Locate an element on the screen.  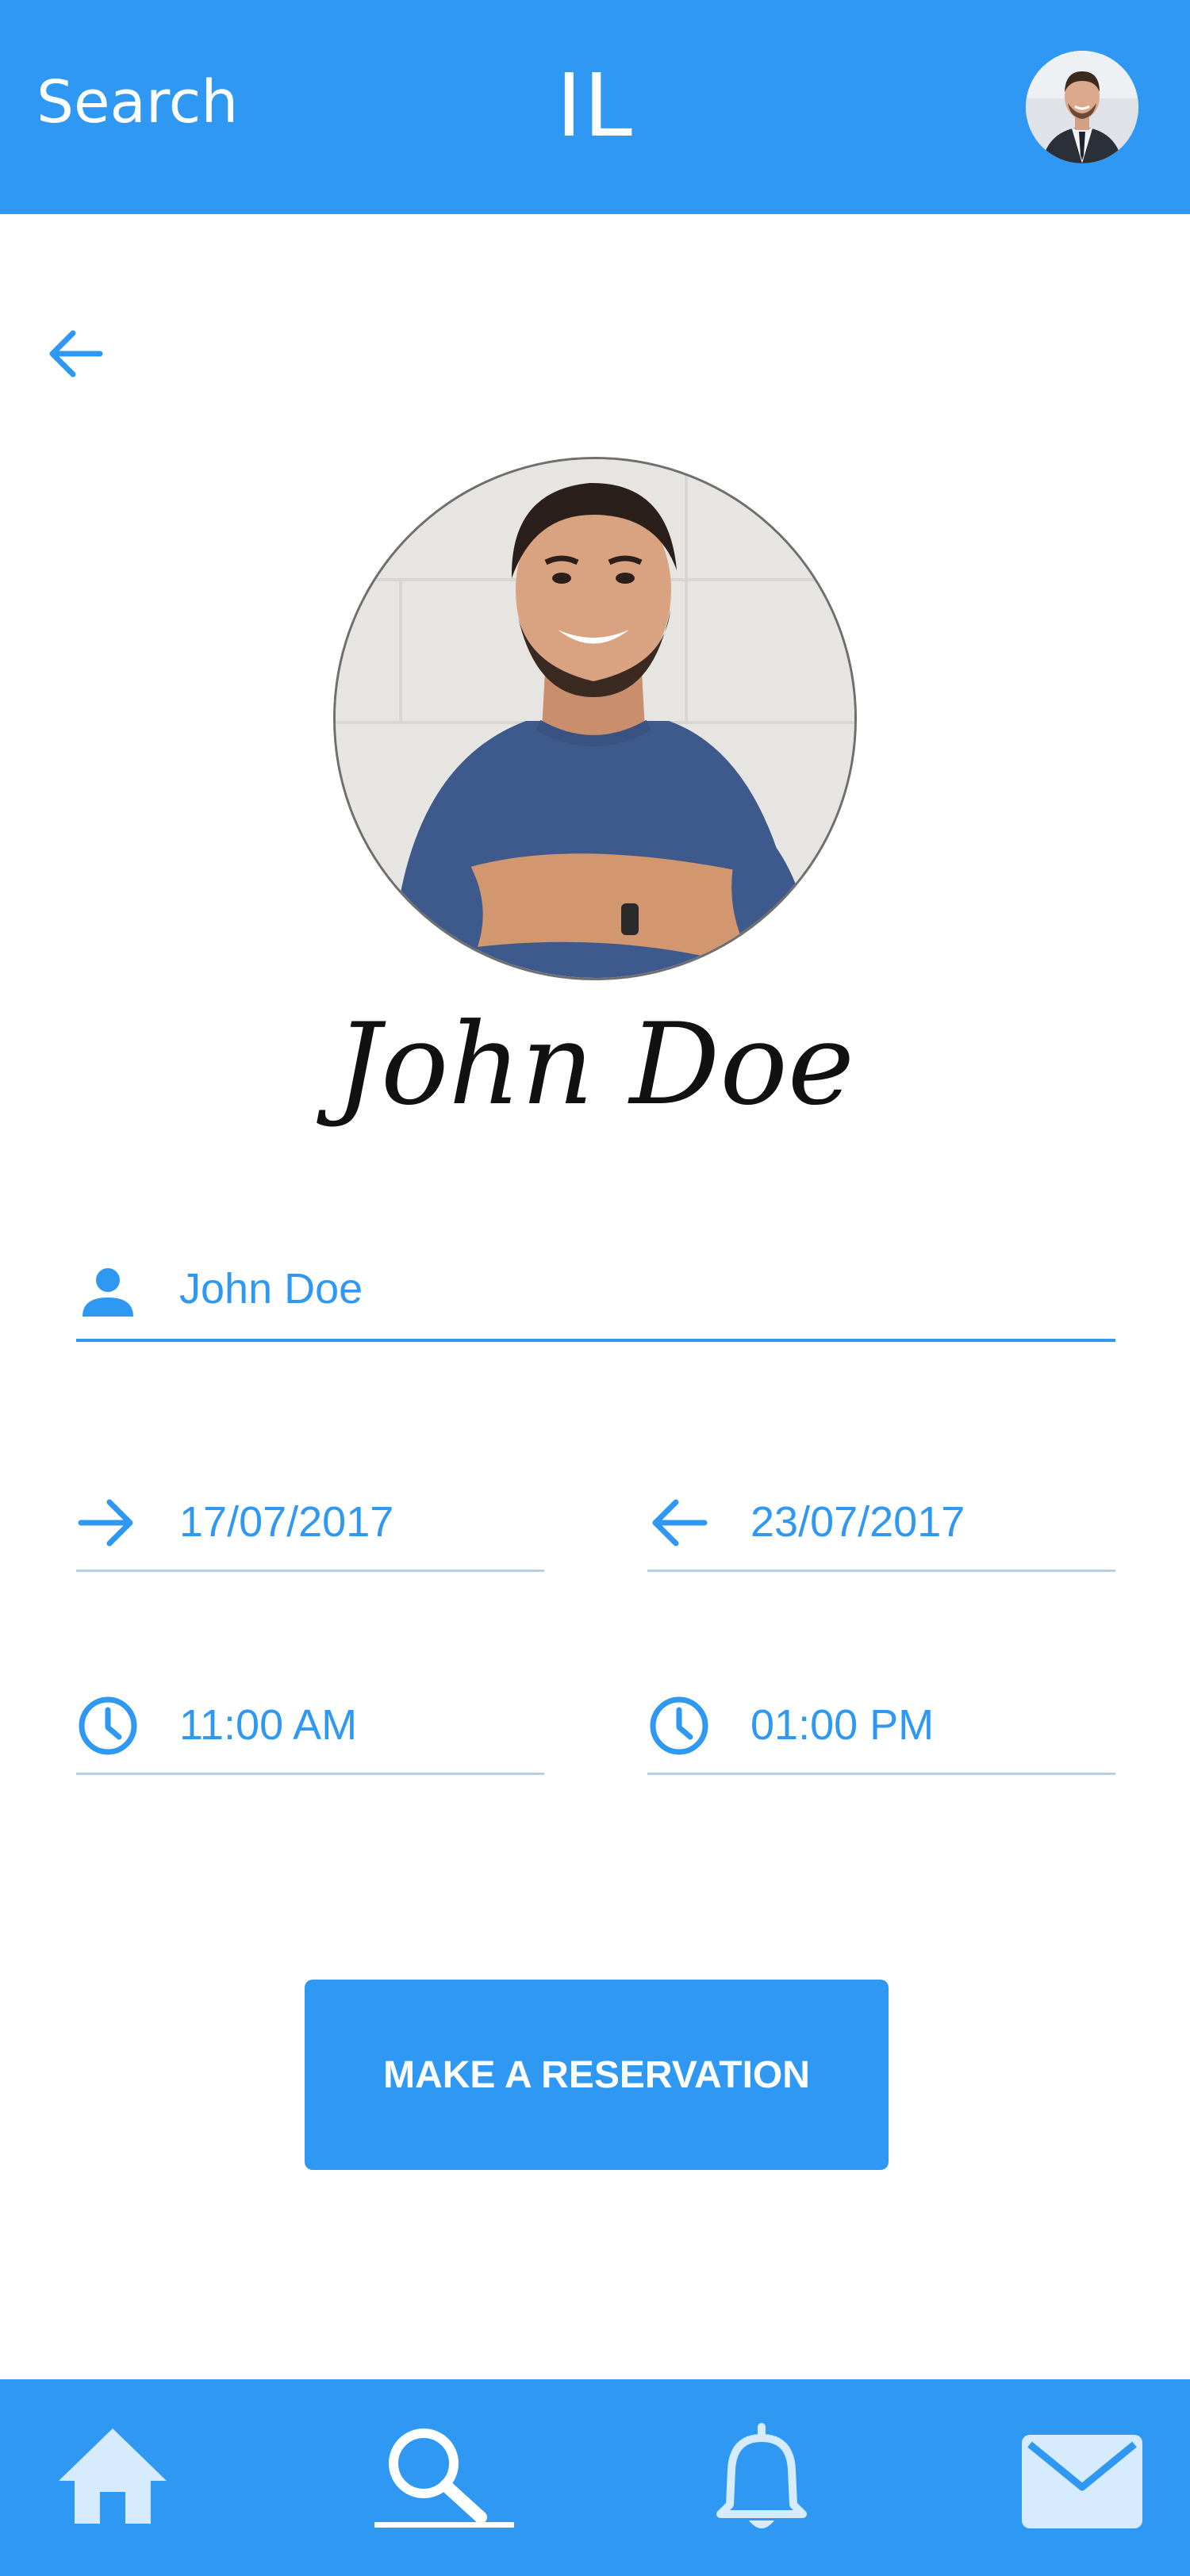
check-in-date-field: 17/07/2017 is located at coordinates (310, 1520).